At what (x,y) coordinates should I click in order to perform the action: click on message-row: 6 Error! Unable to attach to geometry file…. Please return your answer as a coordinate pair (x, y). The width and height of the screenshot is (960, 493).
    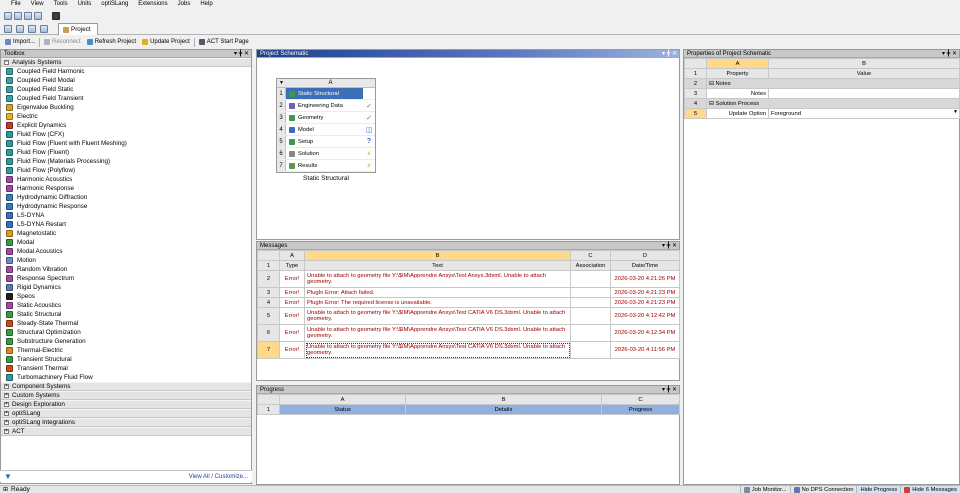
    Looking at the image, I should click on (468, 333).